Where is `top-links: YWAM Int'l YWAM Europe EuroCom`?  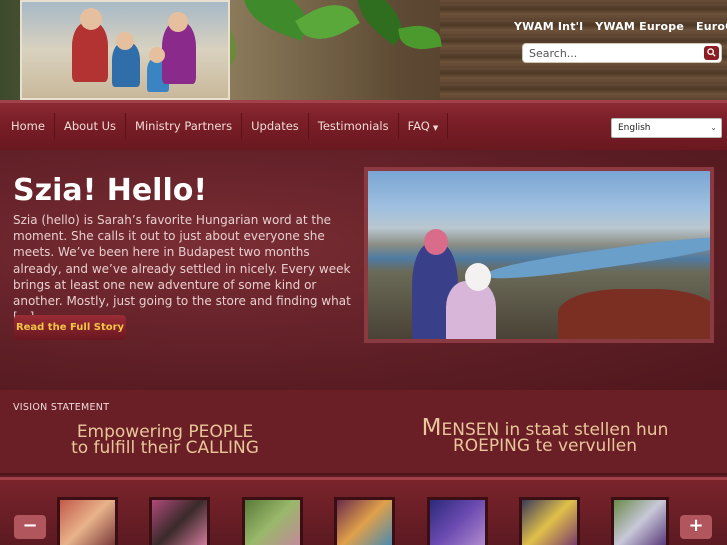
top-links: YWAM Int'l YWAM Europe EuroCom is located at coordinates (620, 26).